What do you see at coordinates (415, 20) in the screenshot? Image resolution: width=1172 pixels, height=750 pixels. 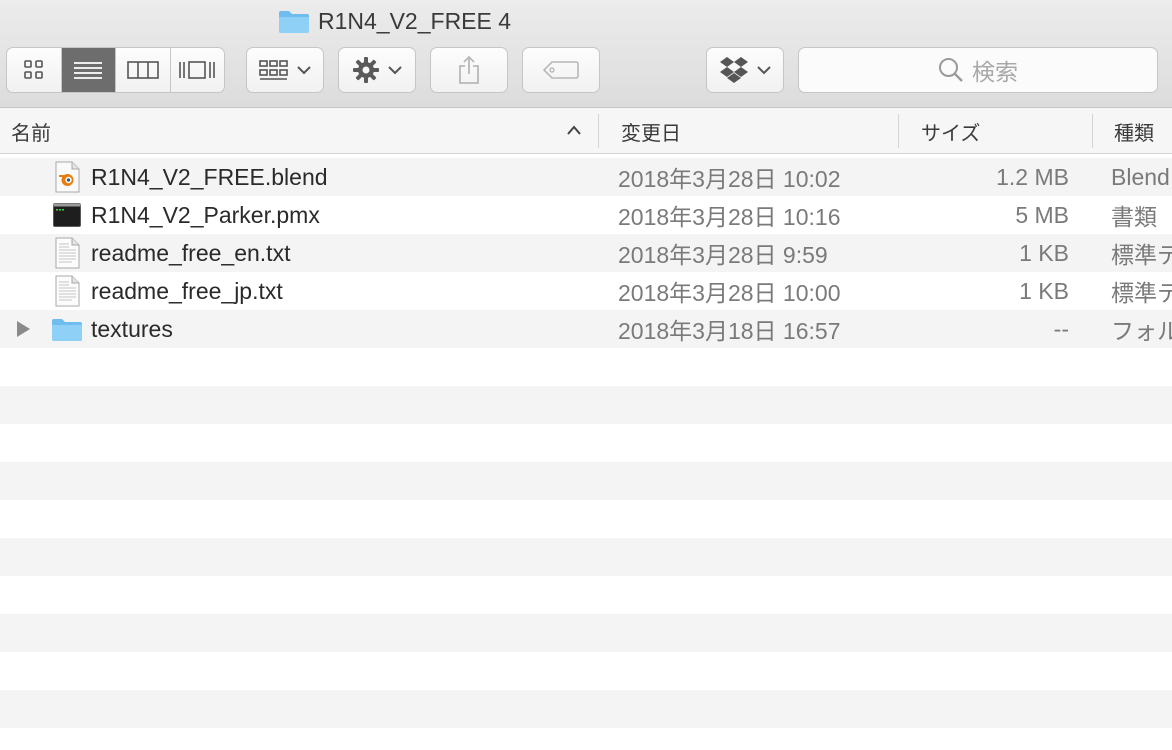 I see `window-title-text: R1N4_V2_FREE 4` at bounding box center [415, 20].